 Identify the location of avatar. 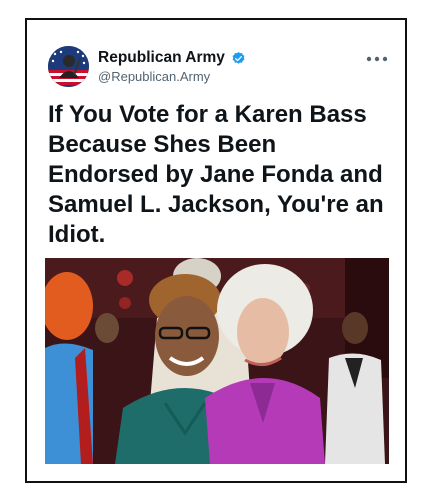
(68, 66).